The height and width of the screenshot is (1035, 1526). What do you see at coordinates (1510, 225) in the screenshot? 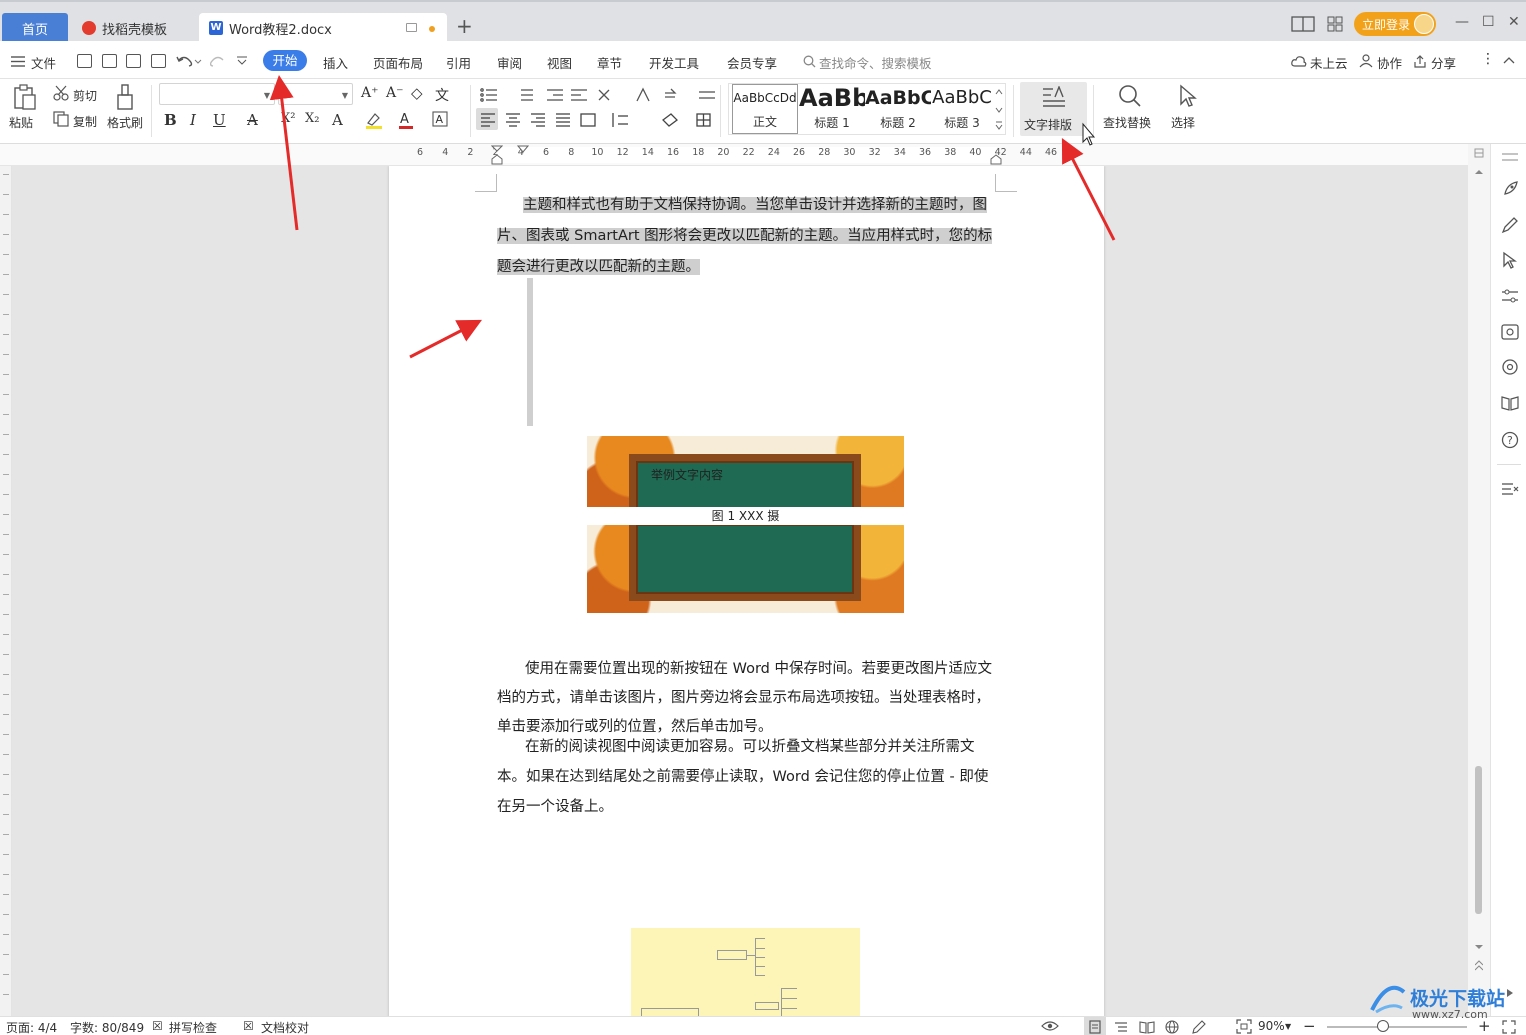
I see `pen-icon` at bounding box center [1510, 225].